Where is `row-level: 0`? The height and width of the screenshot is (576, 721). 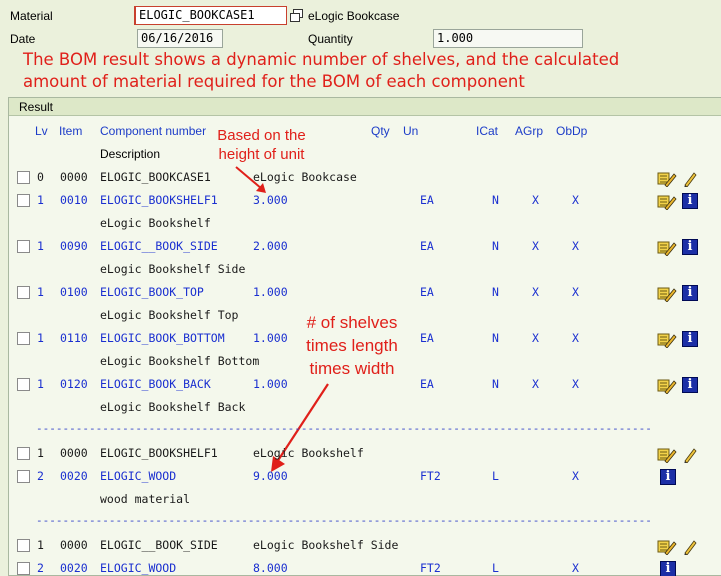
row-level: 0 is located at coordinates (40, 177).